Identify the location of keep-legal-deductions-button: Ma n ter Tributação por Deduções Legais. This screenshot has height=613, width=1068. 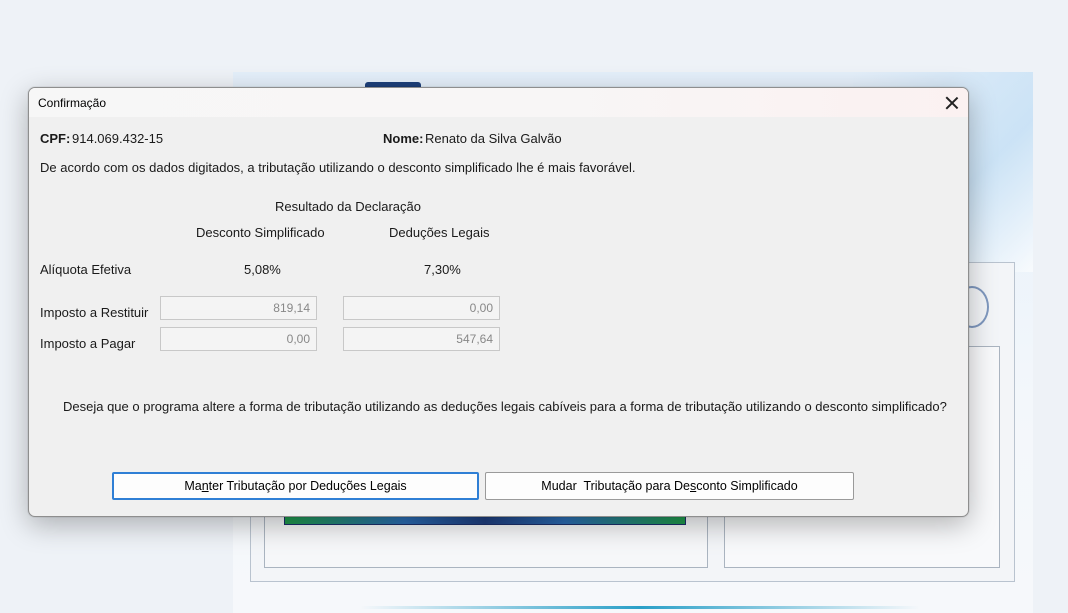
(295, 486).